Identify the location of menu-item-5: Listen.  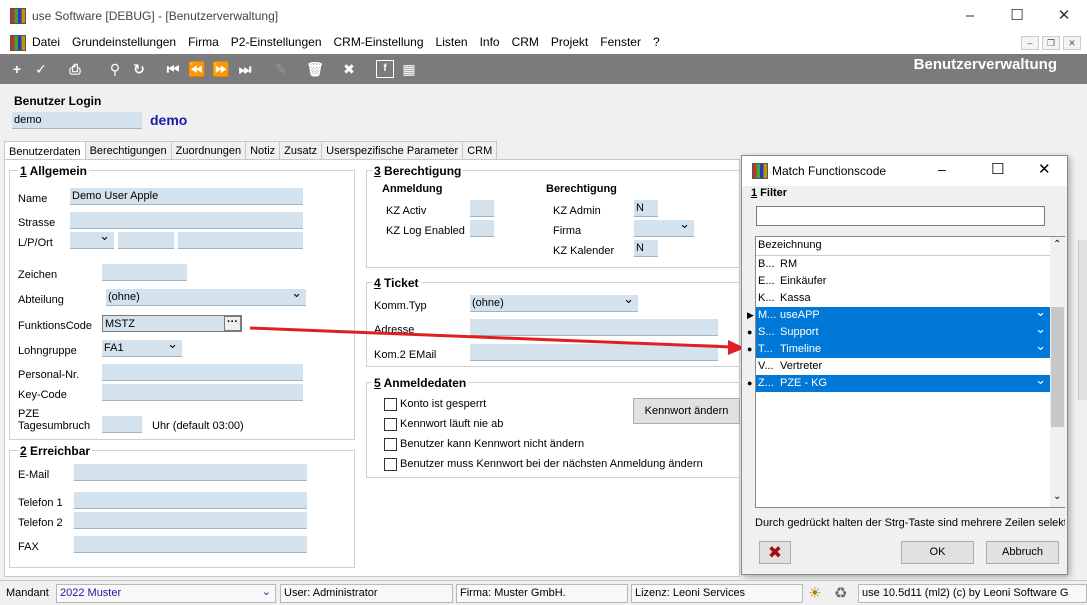
(452, 42).